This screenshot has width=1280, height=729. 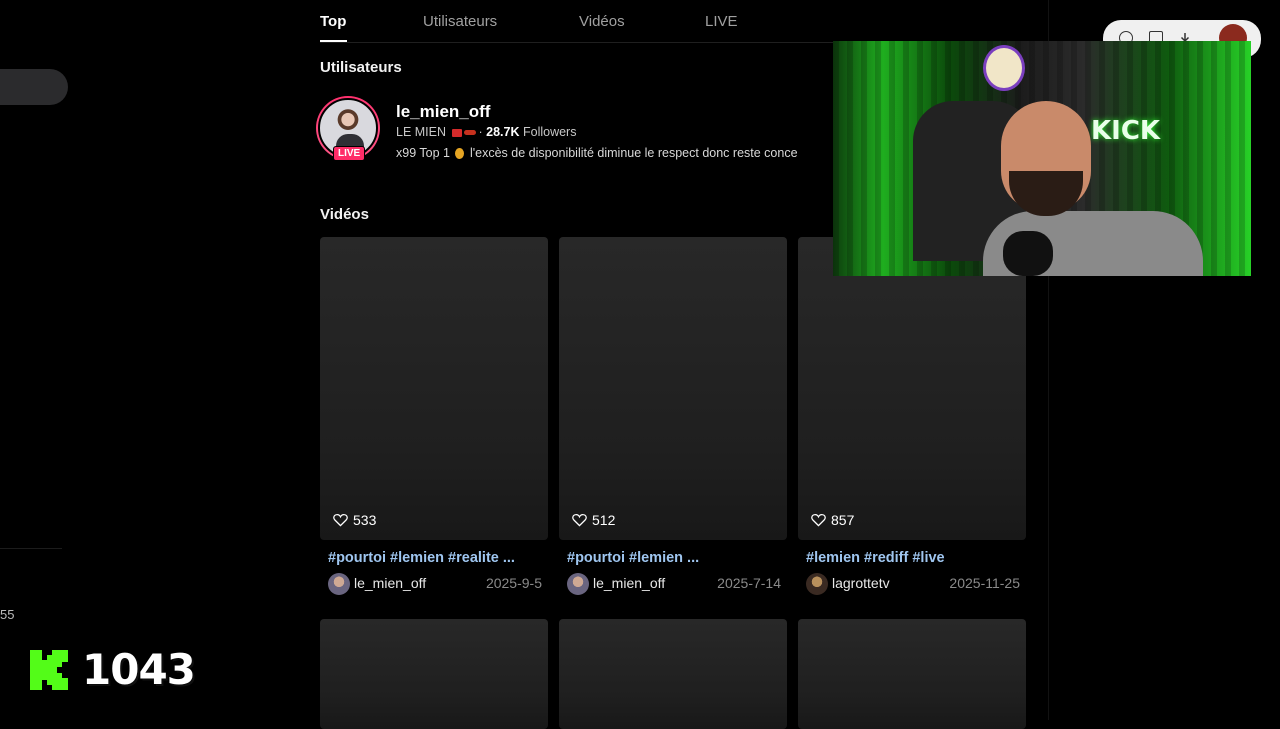 I want to click on like-count-row: 512, so click(x=593, y=520).